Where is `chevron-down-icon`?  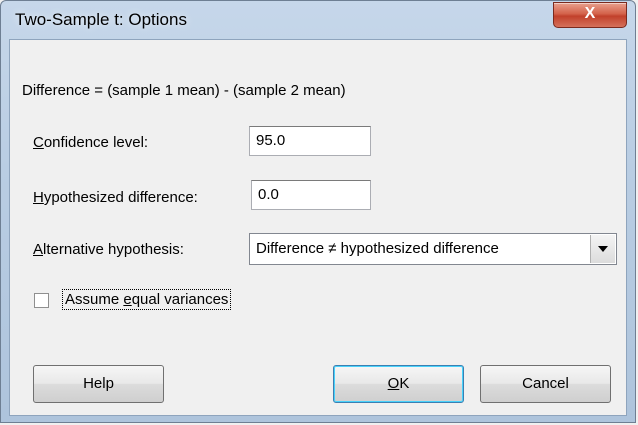 chevron-down-icon is located at coordinates (602, 249).